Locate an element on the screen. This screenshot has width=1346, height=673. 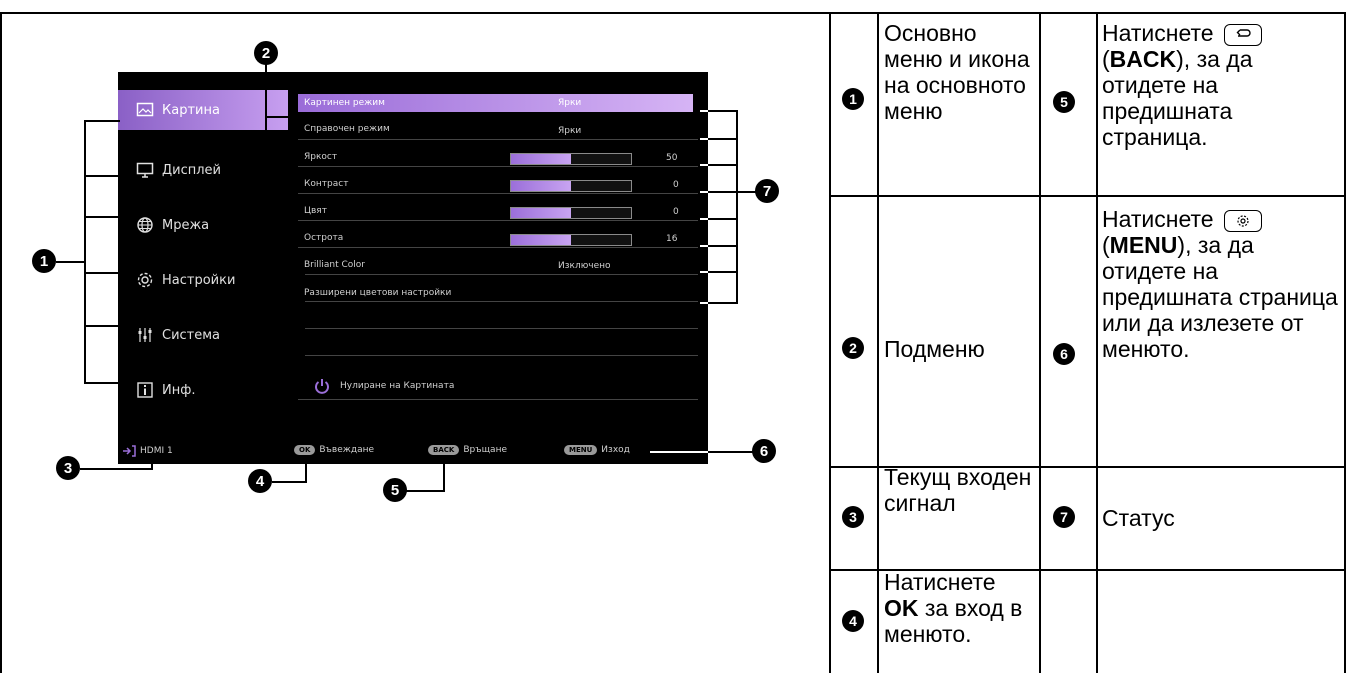
footer-back-label: Връщане is located at coordinates (485, 450).